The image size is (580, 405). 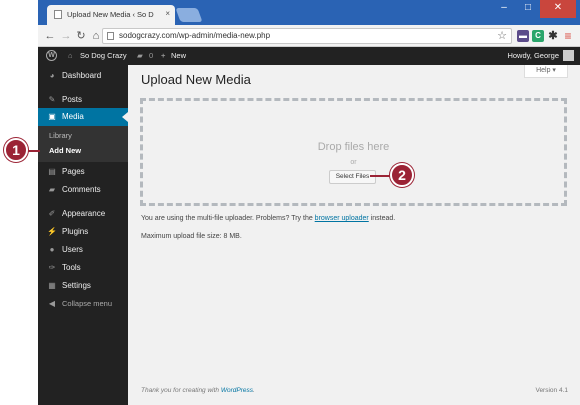 What do you see at coordinates (568, 55) in the screenshot?
I see `avatar` at bounding box center [568, 55].